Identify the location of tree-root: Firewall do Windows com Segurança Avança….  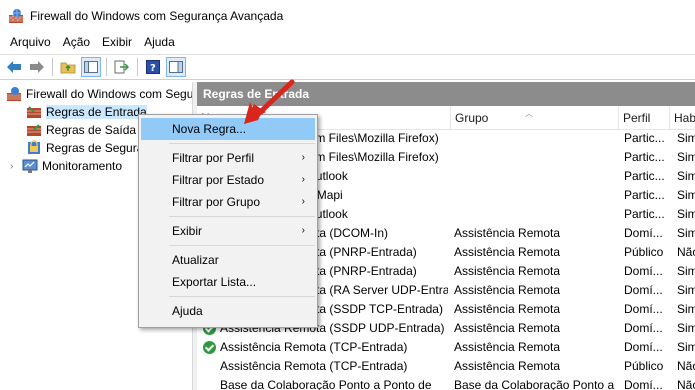
(99, 94).